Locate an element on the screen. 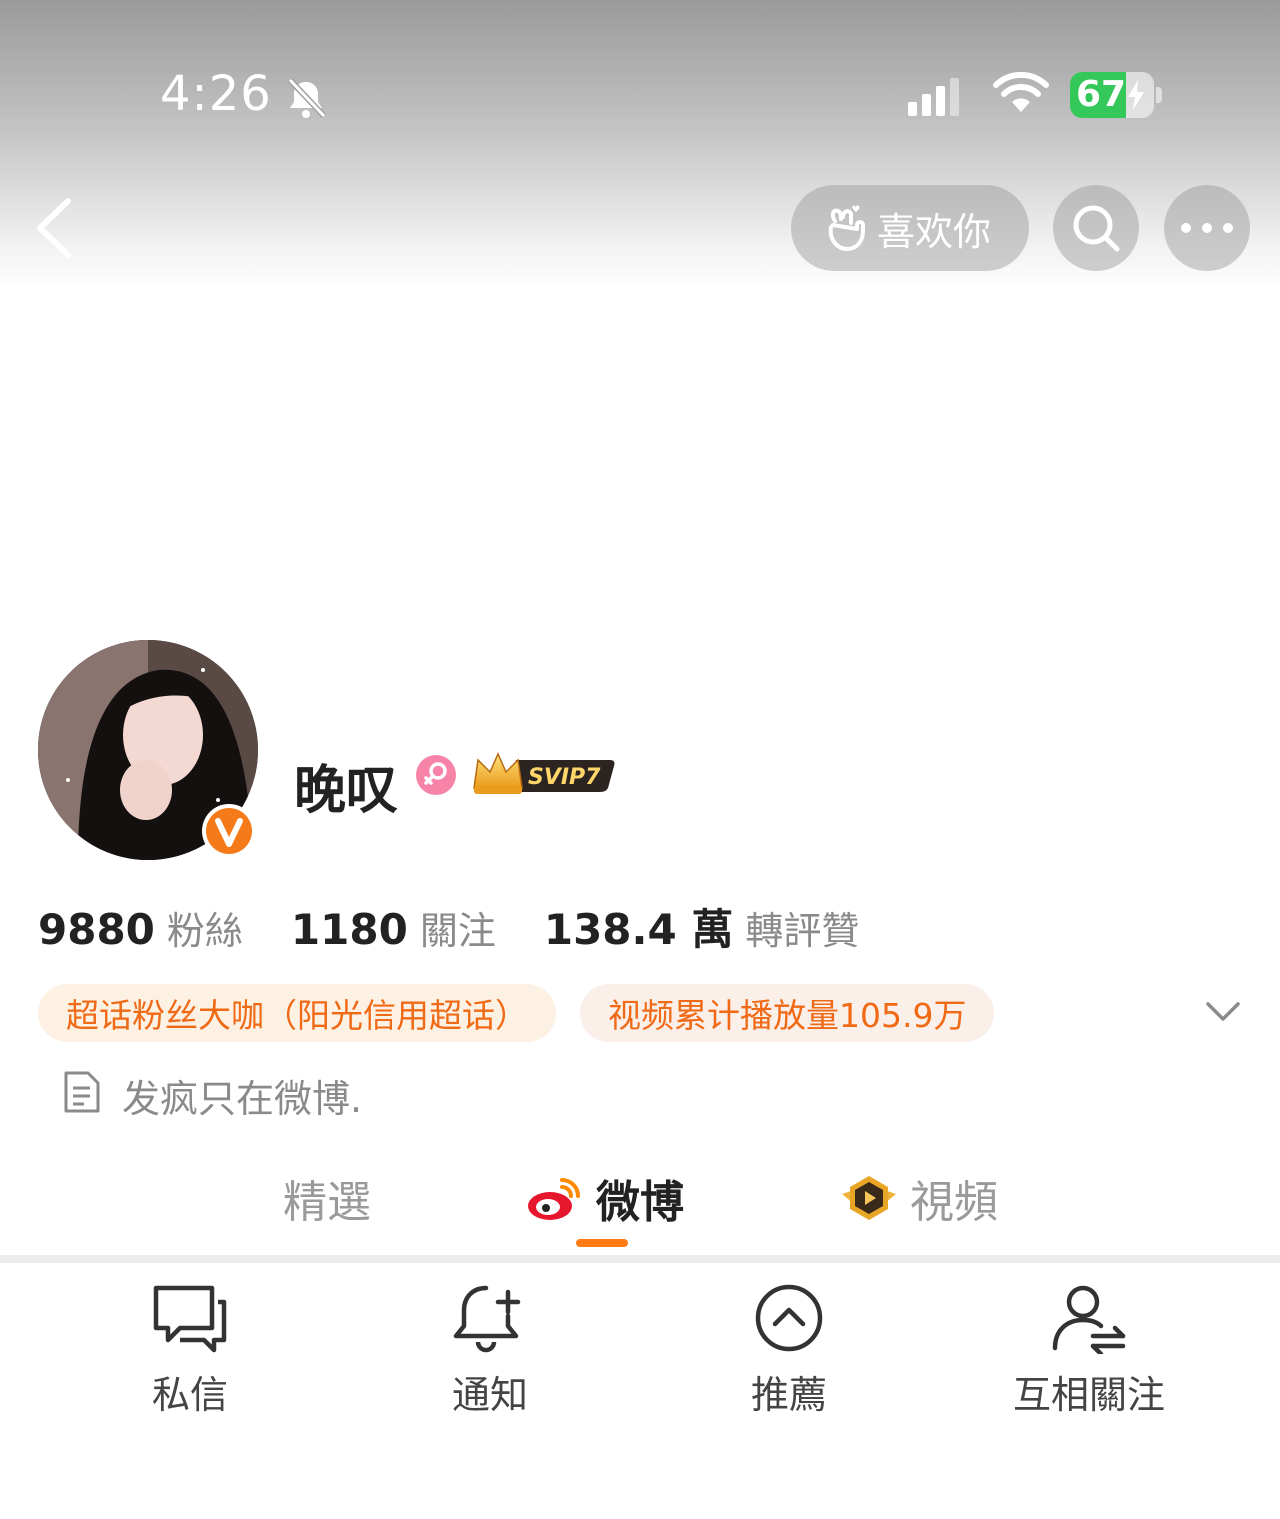 The width and height of the screenshot is (1280, 1519). battery-level: 67 is located at coordinates (1101, 94).